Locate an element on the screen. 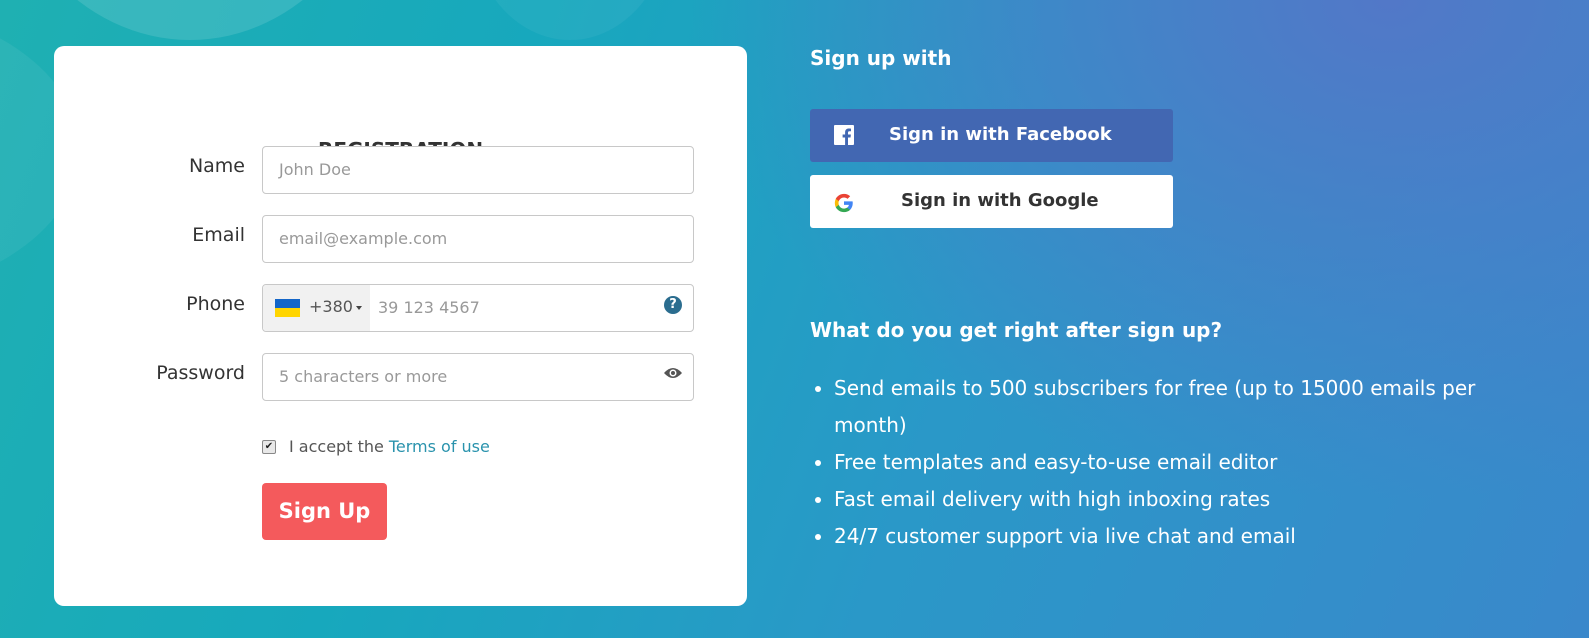  facebook-icon is located at coordinates (844, 135).